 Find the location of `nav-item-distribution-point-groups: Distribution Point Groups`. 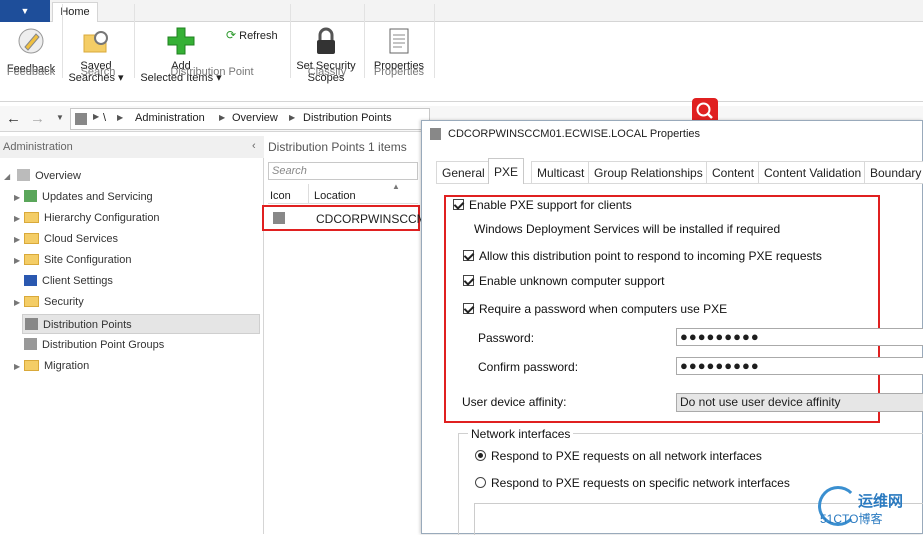

nav-item-distribution-point-groups: Distribution Point Groups is located at coordinates (94, 345).